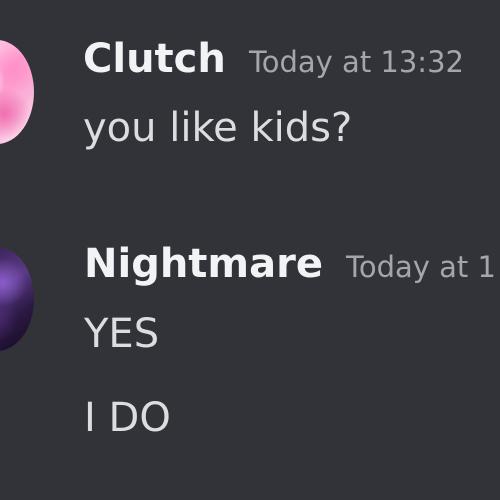  Describe the element at coordinates (17, 299) in the screenshot. I see `nightmare-avatar` at that location.